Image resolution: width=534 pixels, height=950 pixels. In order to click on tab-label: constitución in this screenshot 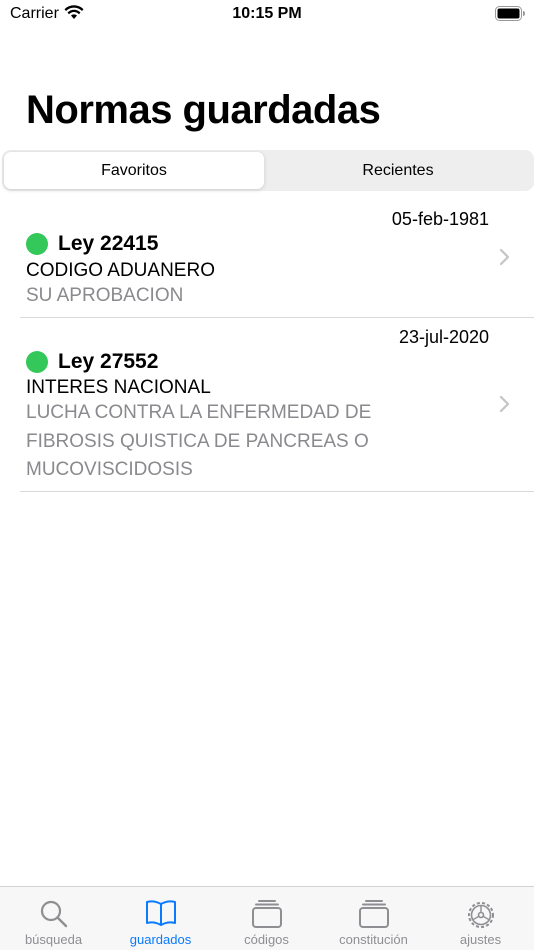, I will do `click(373, 939)`.